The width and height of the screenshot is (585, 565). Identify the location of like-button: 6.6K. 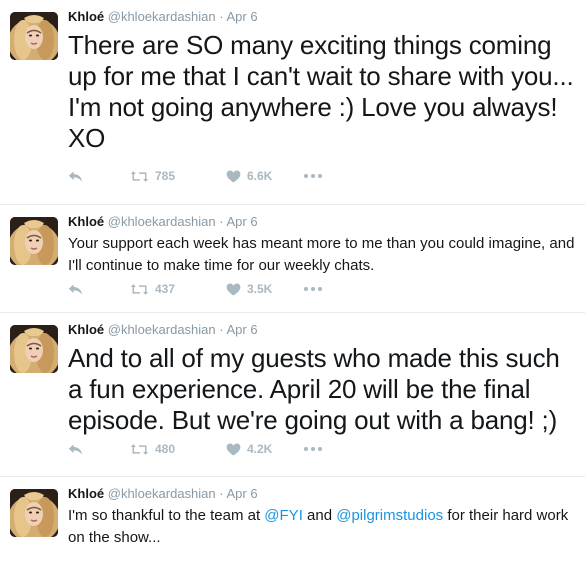
(265, 176).